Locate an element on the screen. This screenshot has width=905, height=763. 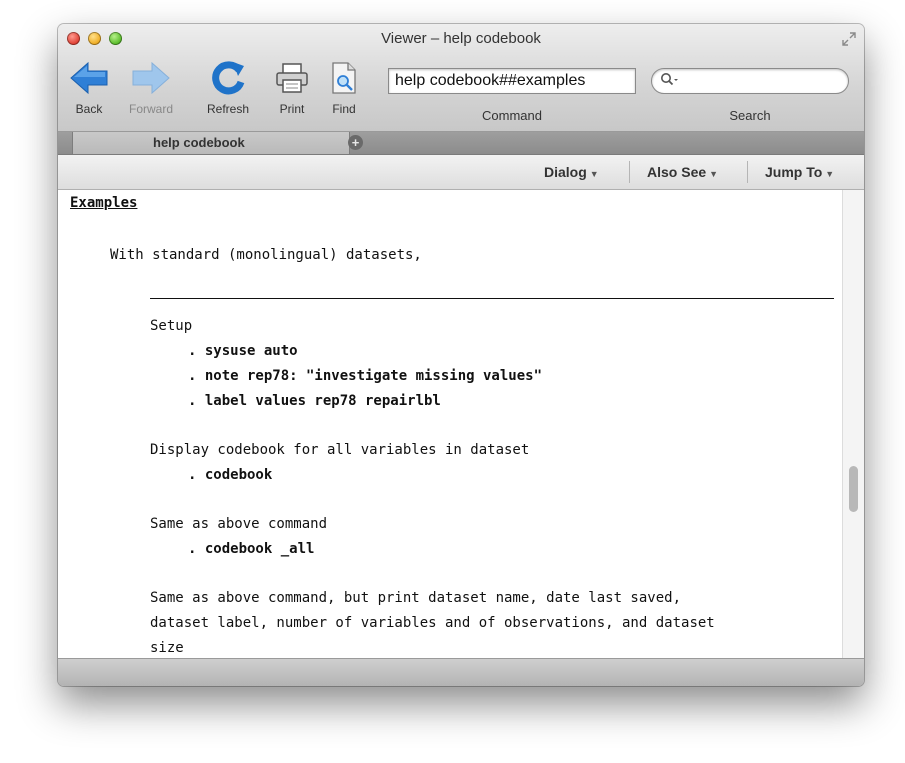
example-command-link: . label values rep78 repairlbl is located at coordinates (314, 401).